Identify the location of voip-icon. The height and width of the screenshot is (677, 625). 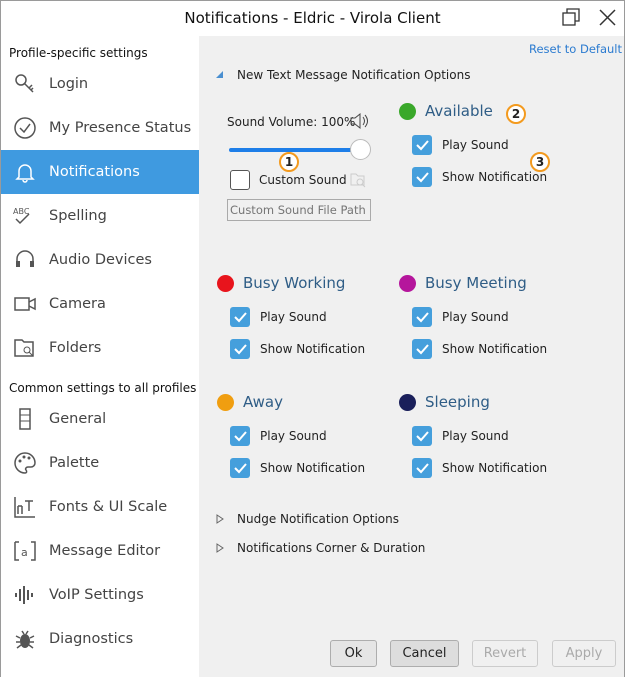
(24, 595).